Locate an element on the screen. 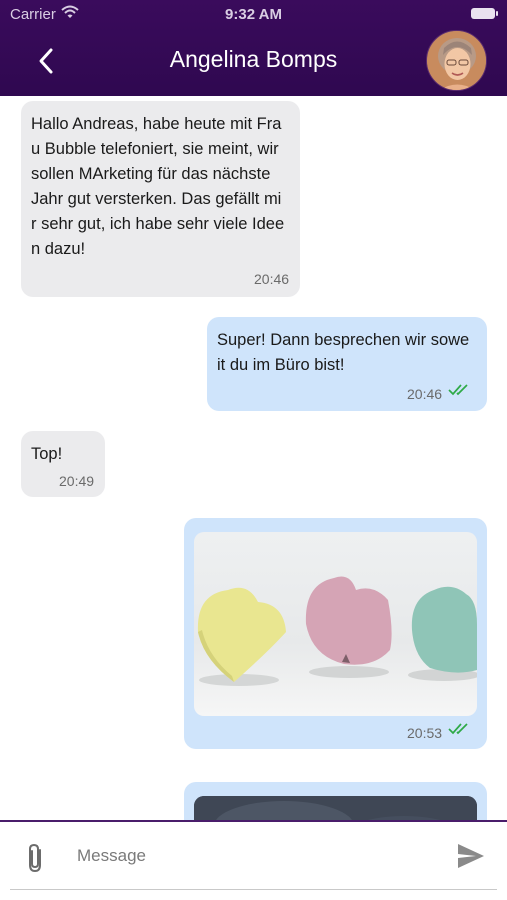 This screenshot has width=507, height=900. battery-icon is located at coordinates (484, 13).